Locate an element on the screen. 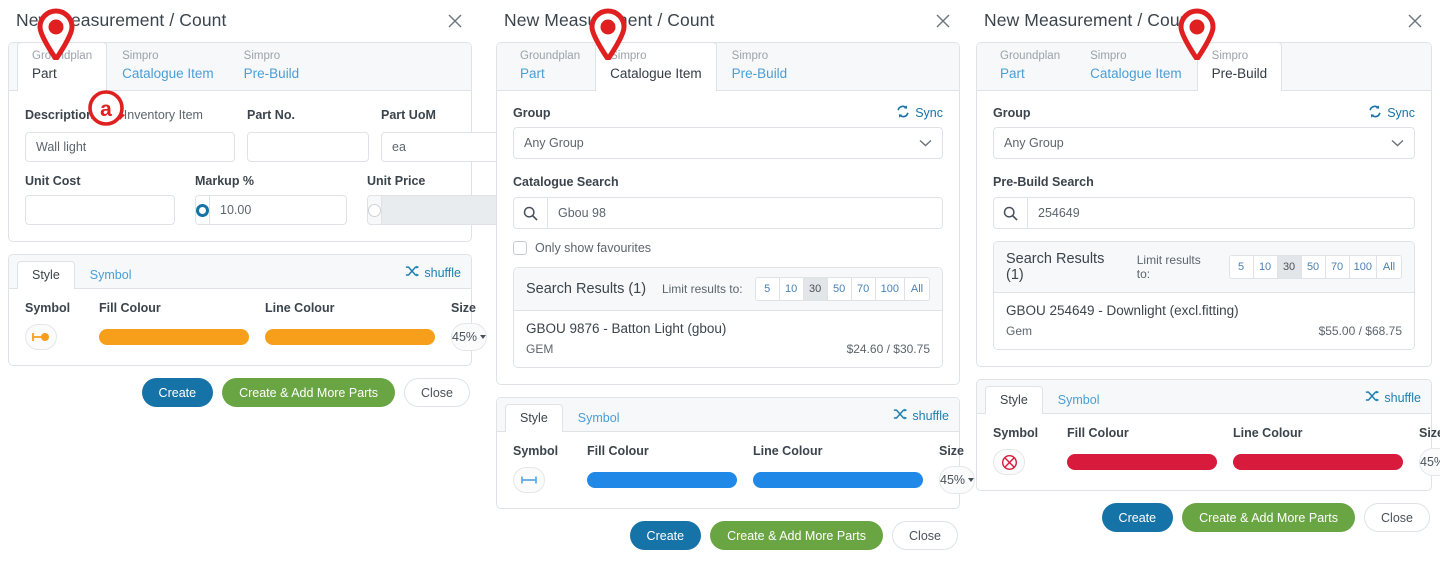 The height and width of the screenshot is (582, 1440). tab-supertitle: Groundplan is located at coordinates (62, 55).